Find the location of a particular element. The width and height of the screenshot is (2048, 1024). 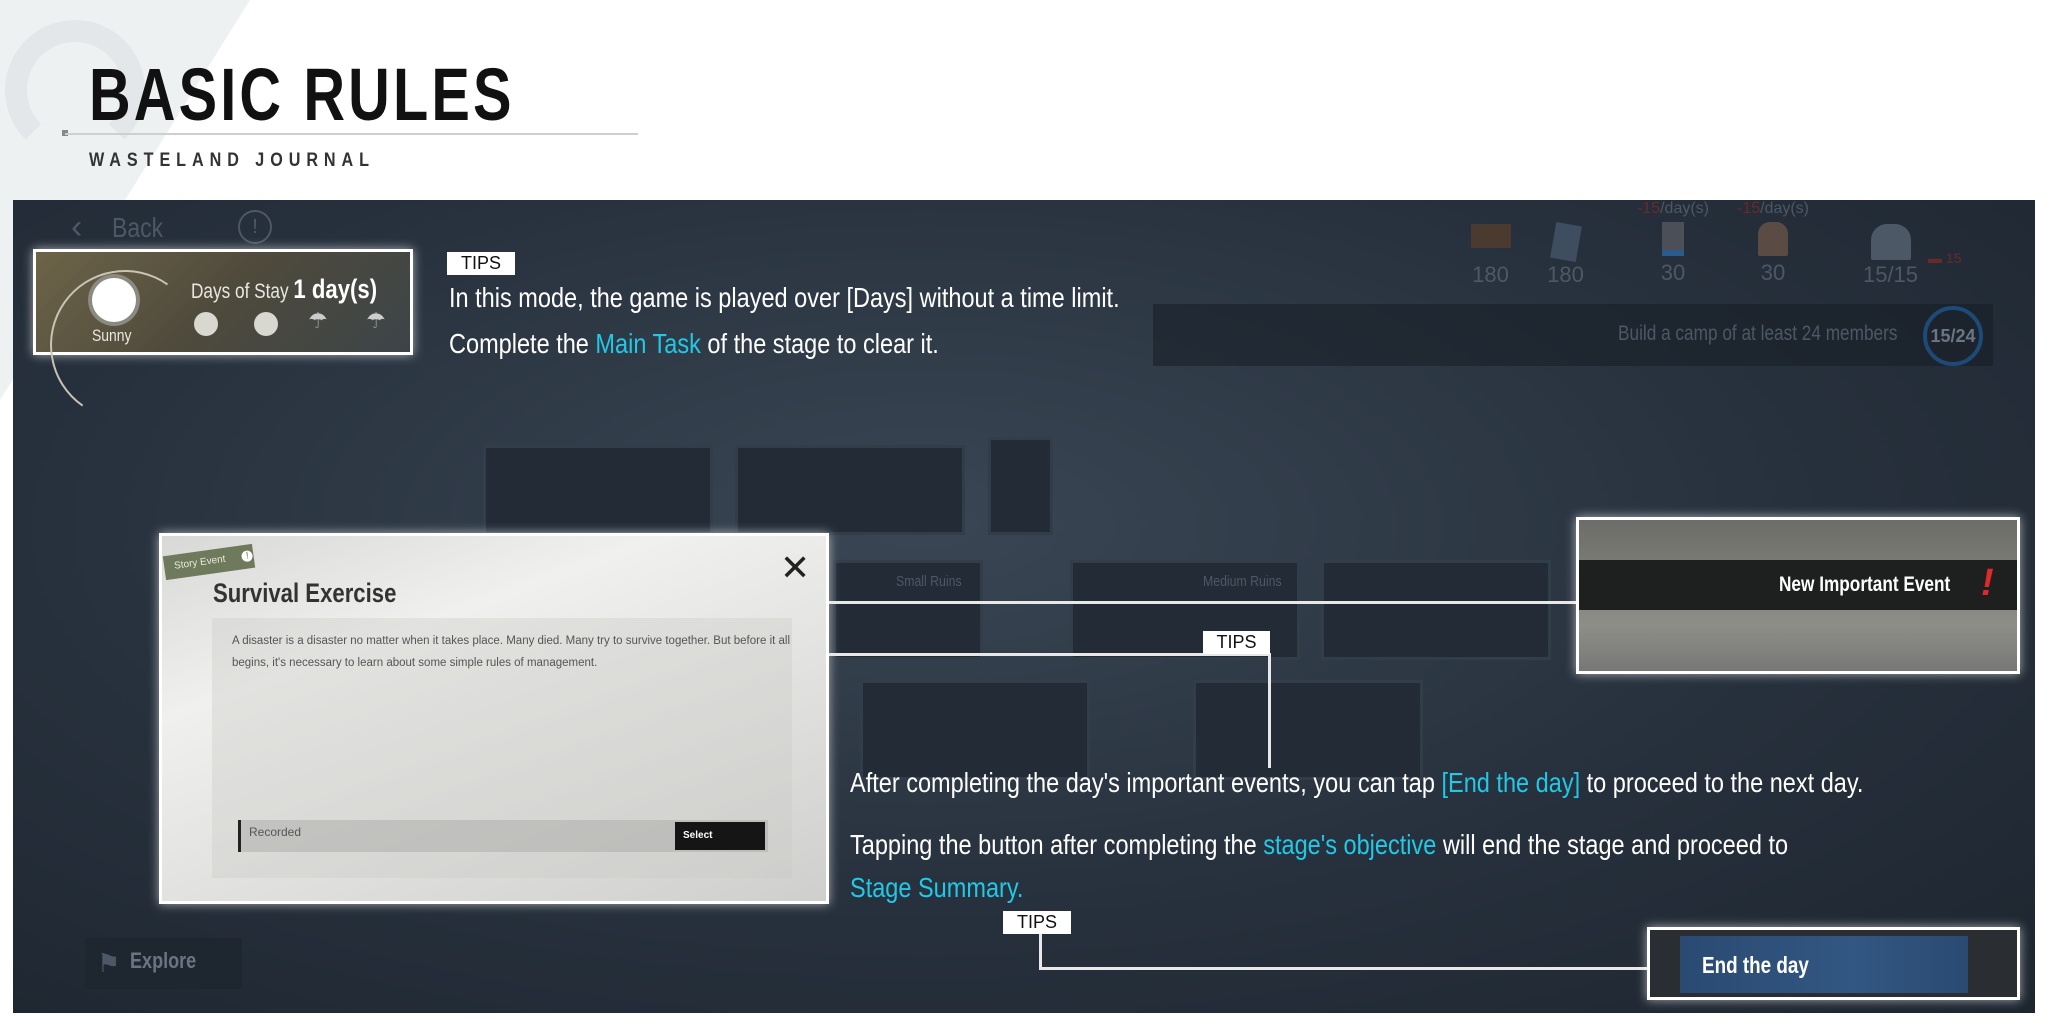

close-icon: ✕ is located at coordinates (795, 568).